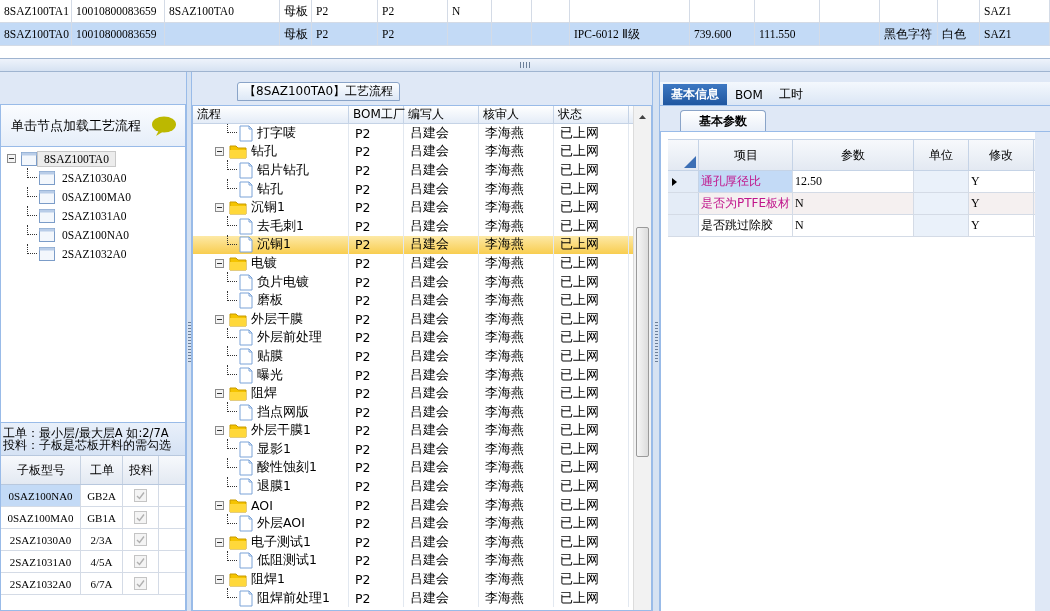  I want to click on process-row: 外层干膜1 P2 吕建会 李海燕 已上网, so click(413, 431).